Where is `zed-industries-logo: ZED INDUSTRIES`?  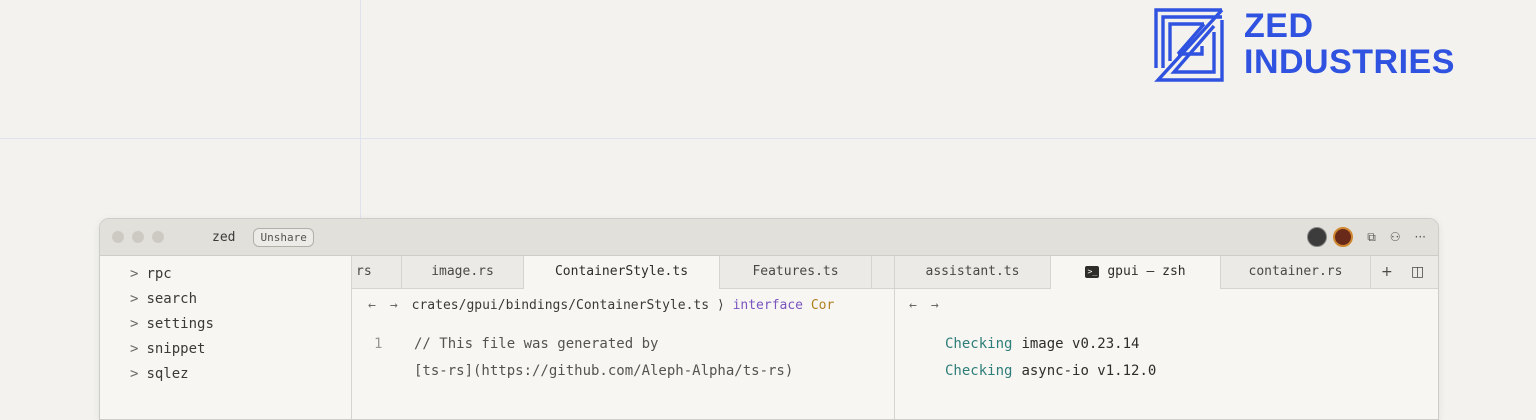 zed-industries-logo: ZED INDUSTRIES is located at coordinates (1303, 44).